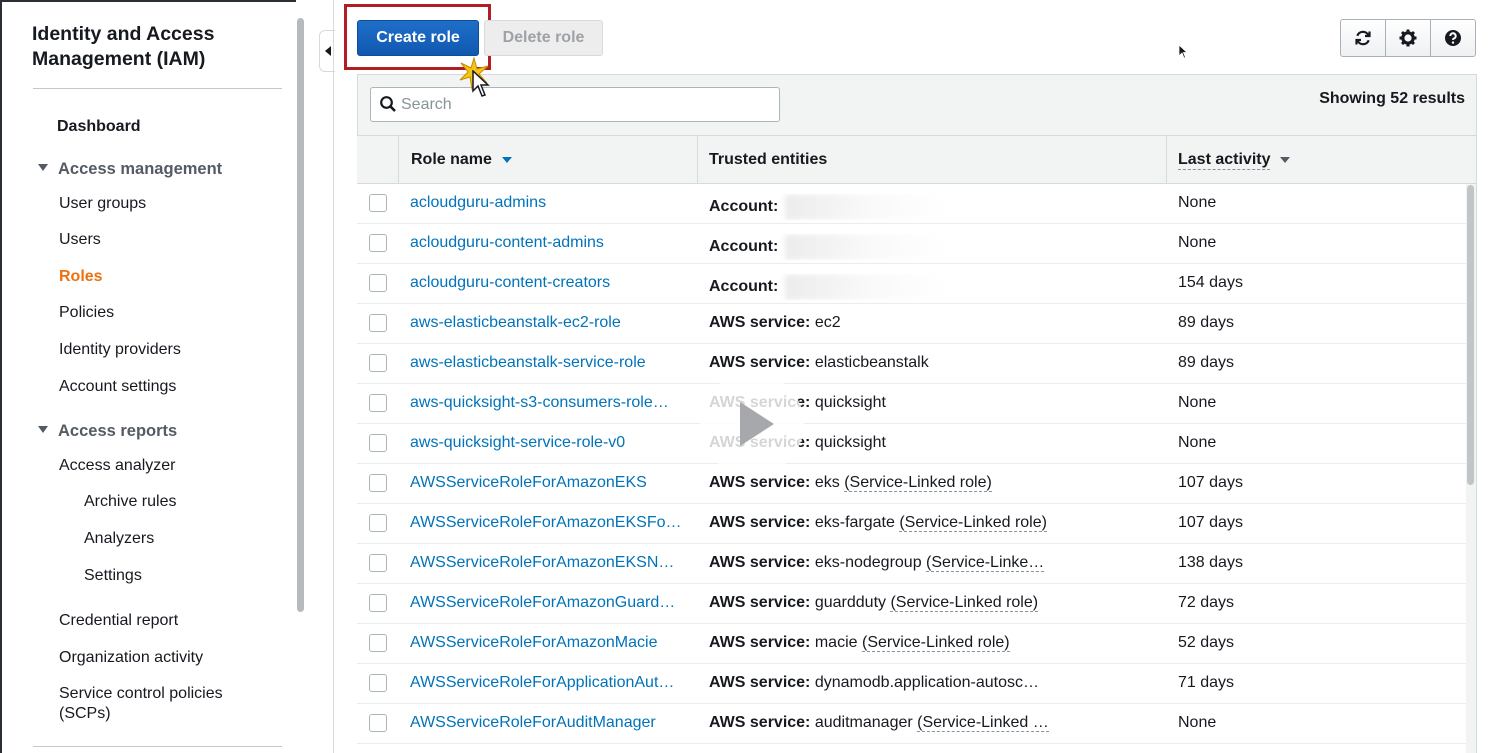 The height and width of the screenshot is (753, 1489). What do you see at coordinates (461, 160) in the screenshot?
I see `column-header-role-name: Role name` at bounding box center [461, 160].